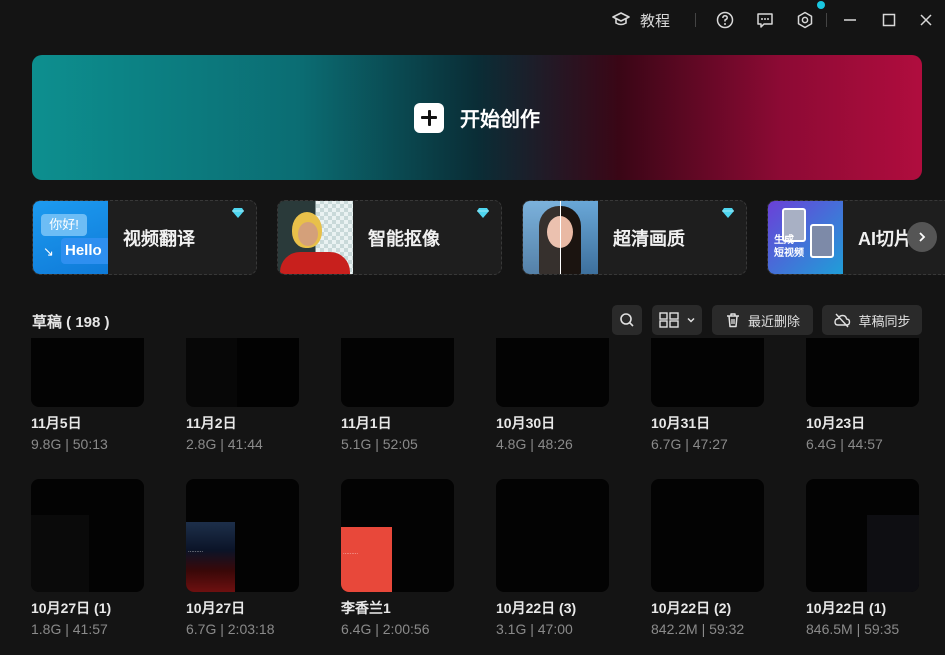 This screenshot has height=655, width=945. What do you see at coordinates (862, 608) in the screenshot?
I see `draft-name: 10月22日 (1)` at bounding box center [862, 608].